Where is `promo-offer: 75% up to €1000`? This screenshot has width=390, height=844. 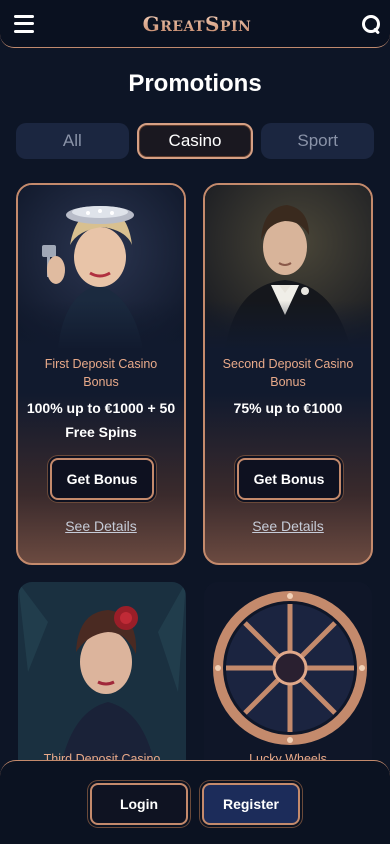 promo-offer: 75% up to €1000 is located at coordinates (288, 408).